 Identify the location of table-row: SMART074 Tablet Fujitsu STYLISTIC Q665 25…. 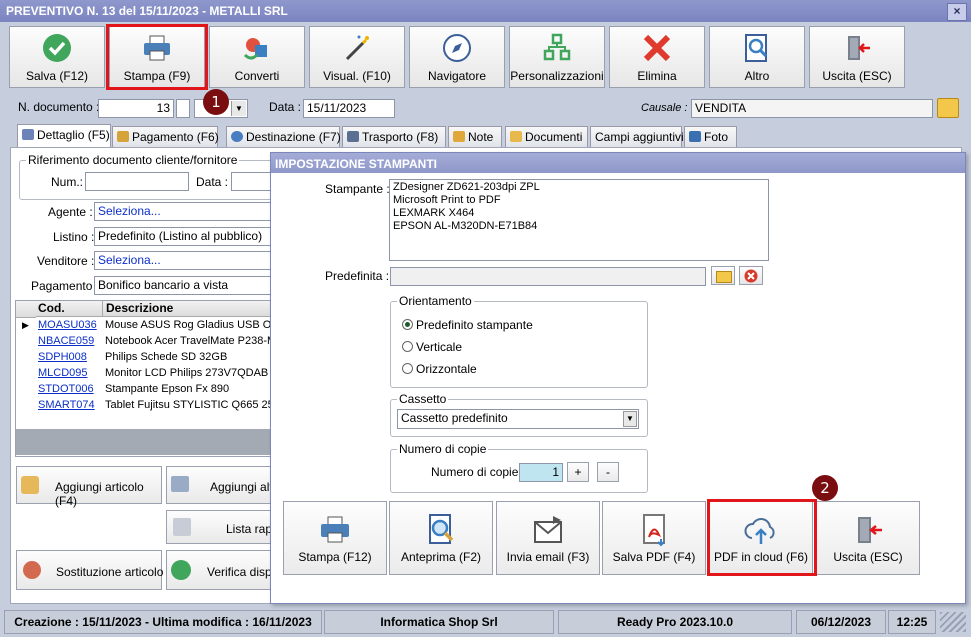
(148, 406).